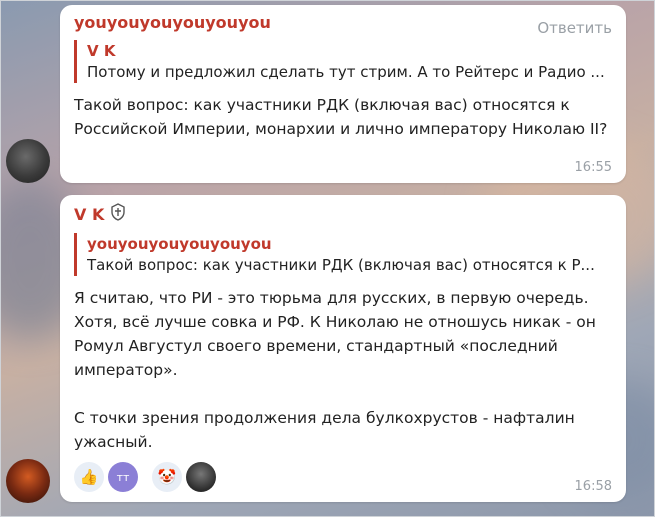 The image size is (655, 517). Describe the element at coordinates (343, 22) in the screenshot. I see `sender-name: youyouyouyouyouyou` at that location.